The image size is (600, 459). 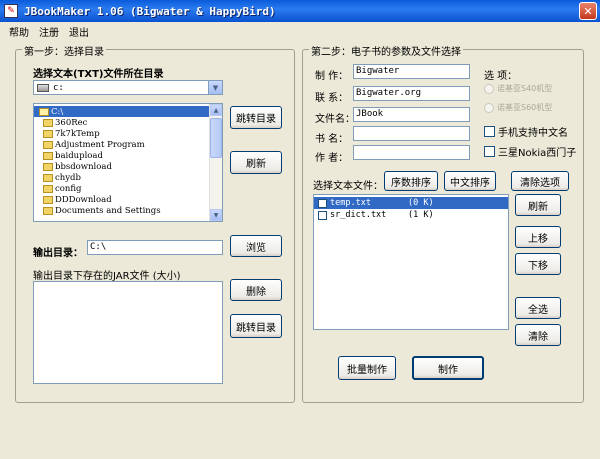 What do you see at coordinates (448, 368) in the screenshot?
I see `make-button: 制作` at bounding box center [448, 368].